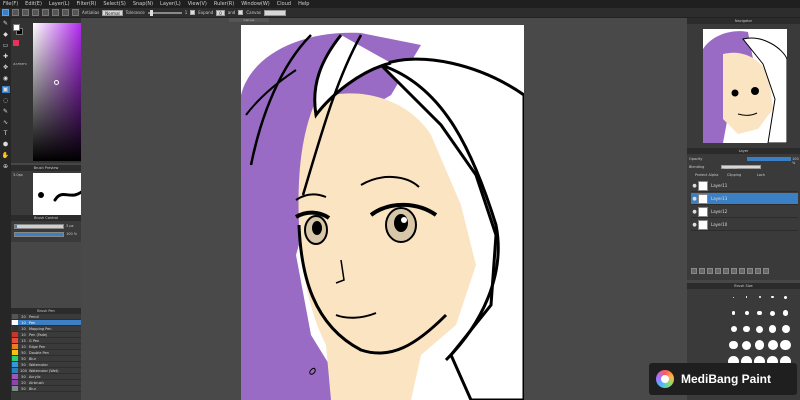  What do you see at coordinates (758, 271) in the screenshot?
I see `layer-settings-icon` at bounding box center [758, 271].